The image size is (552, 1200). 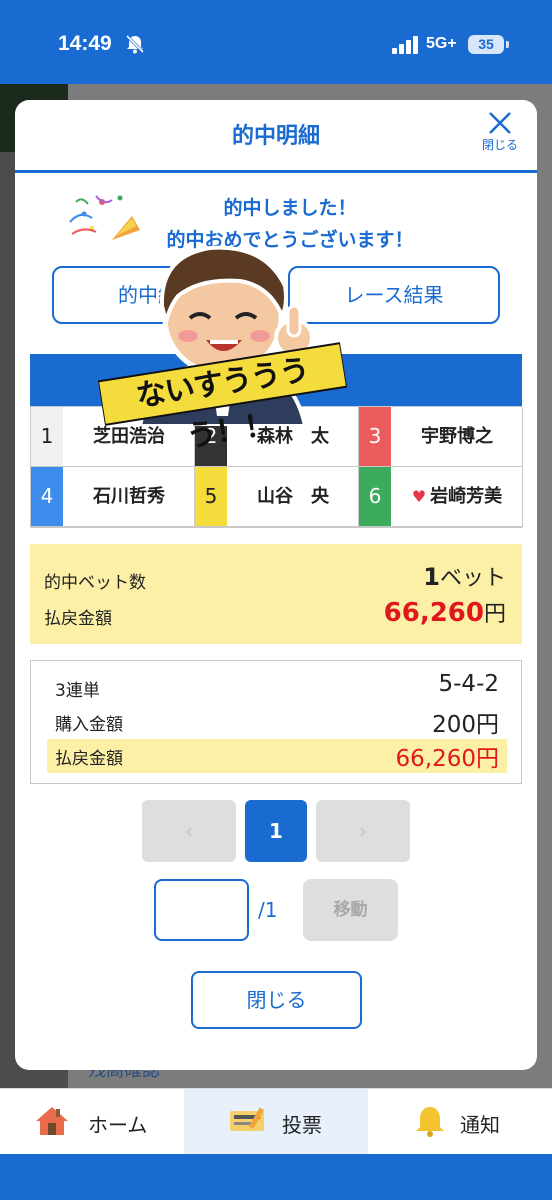 What do you see at coordinates (275, 136) in the screenshot?
I see `modal-title: 的中明細` at bounding box center [275, 136].